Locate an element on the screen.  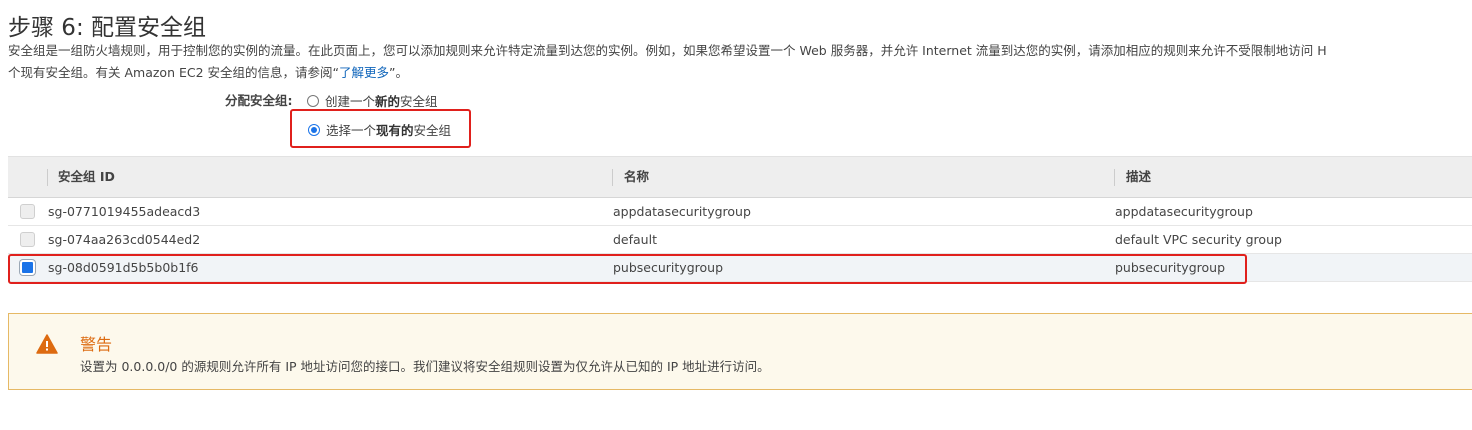
learn-more-link: 了解更多 is located at coordinates (364, 72).